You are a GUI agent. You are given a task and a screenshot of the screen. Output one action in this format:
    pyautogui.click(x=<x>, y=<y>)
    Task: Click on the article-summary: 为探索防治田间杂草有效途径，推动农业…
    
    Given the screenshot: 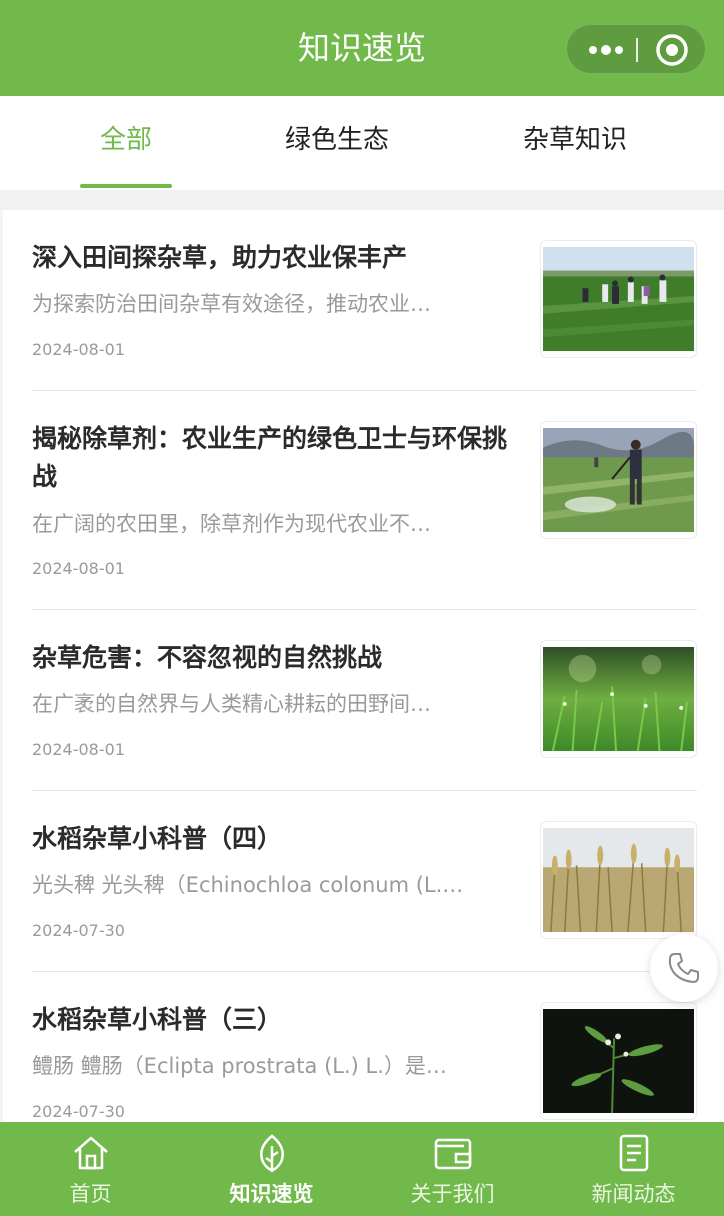 What is the action you would take?
    pyautogui.click(x=231, y=304)
    